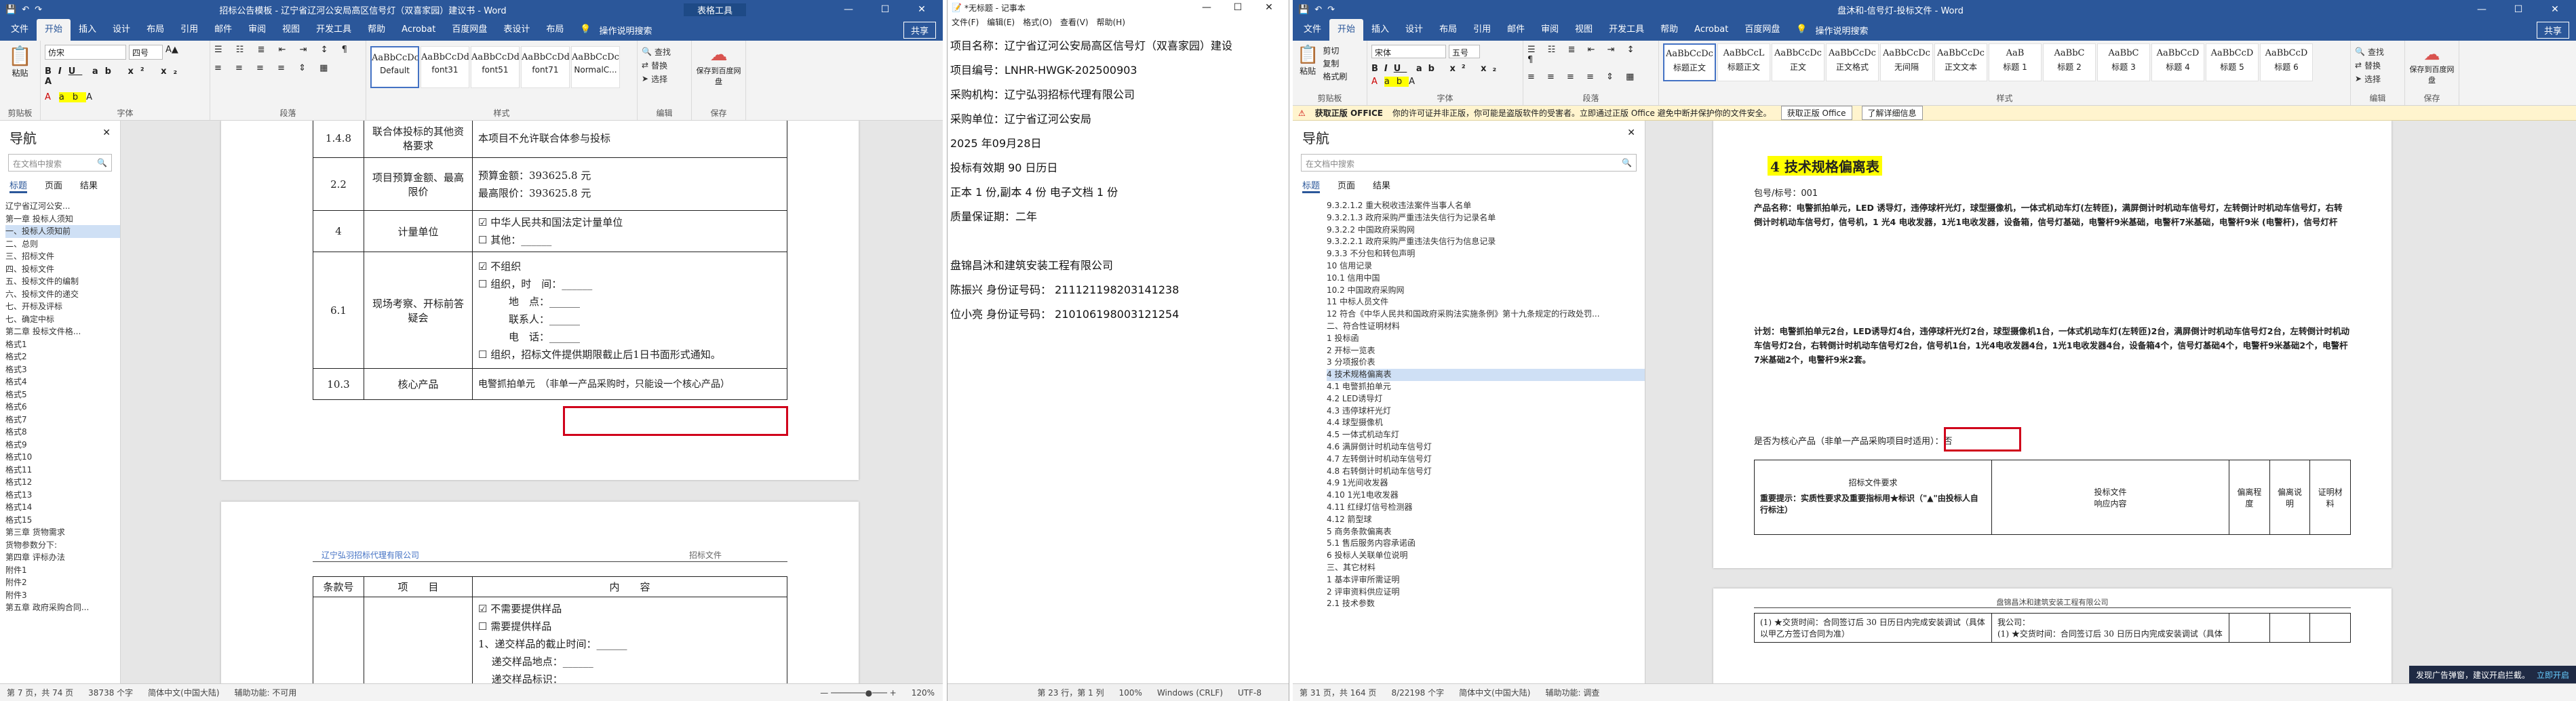  What do you see at coordinates (62, 382) in the screenshot?
I see `nav-heading-item: 格式4` at bounding box center [62, 382].